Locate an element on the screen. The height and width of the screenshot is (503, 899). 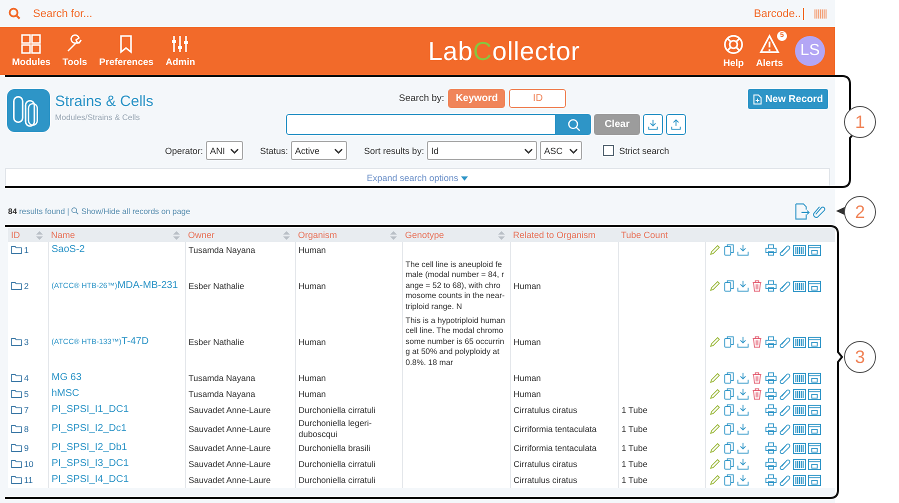
clear-button: Clear is located at coordinates (617, 124).